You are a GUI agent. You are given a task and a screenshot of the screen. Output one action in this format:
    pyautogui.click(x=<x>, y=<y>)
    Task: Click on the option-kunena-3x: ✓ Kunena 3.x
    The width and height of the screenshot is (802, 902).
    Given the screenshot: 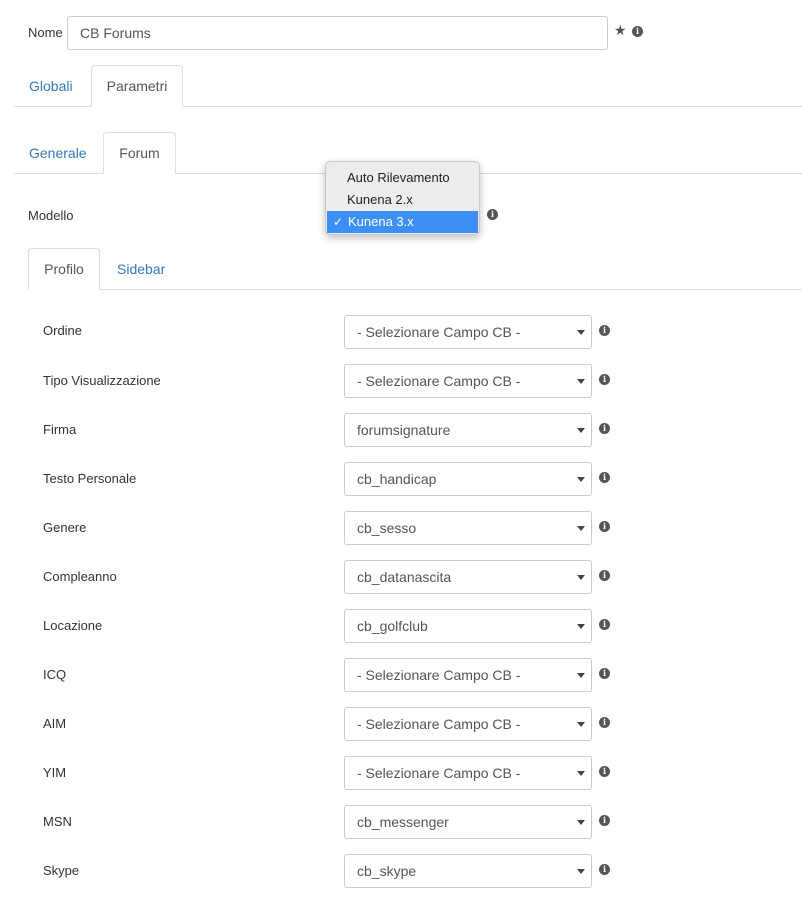 What is the action you would take?
    pyautogui.click(x=402, y=222)
    